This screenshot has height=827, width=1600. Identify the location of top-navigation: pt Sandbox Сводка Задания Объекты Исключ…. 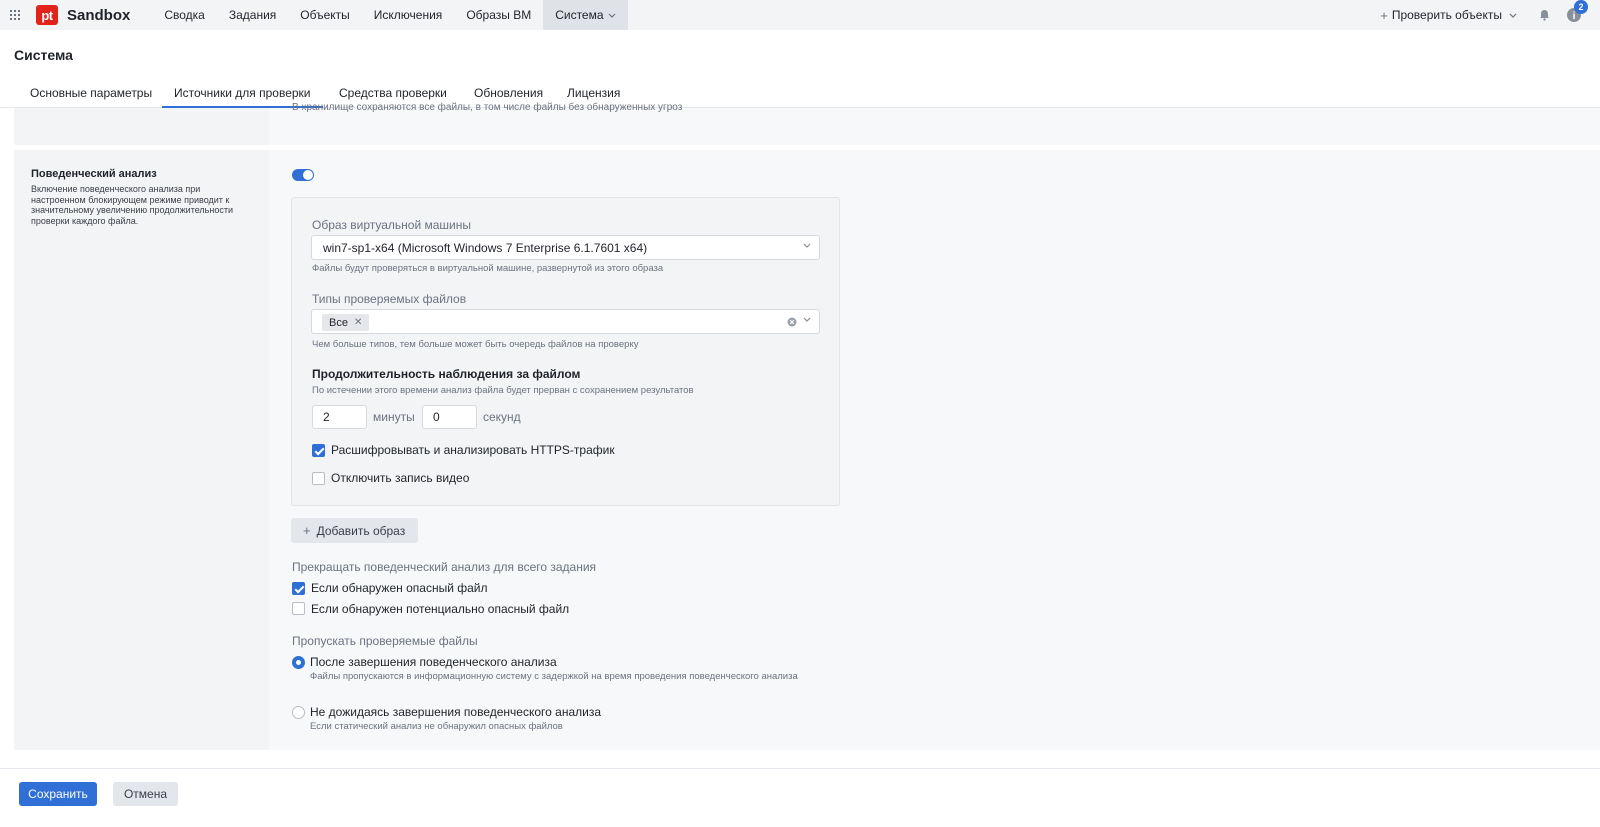
(800, 15).